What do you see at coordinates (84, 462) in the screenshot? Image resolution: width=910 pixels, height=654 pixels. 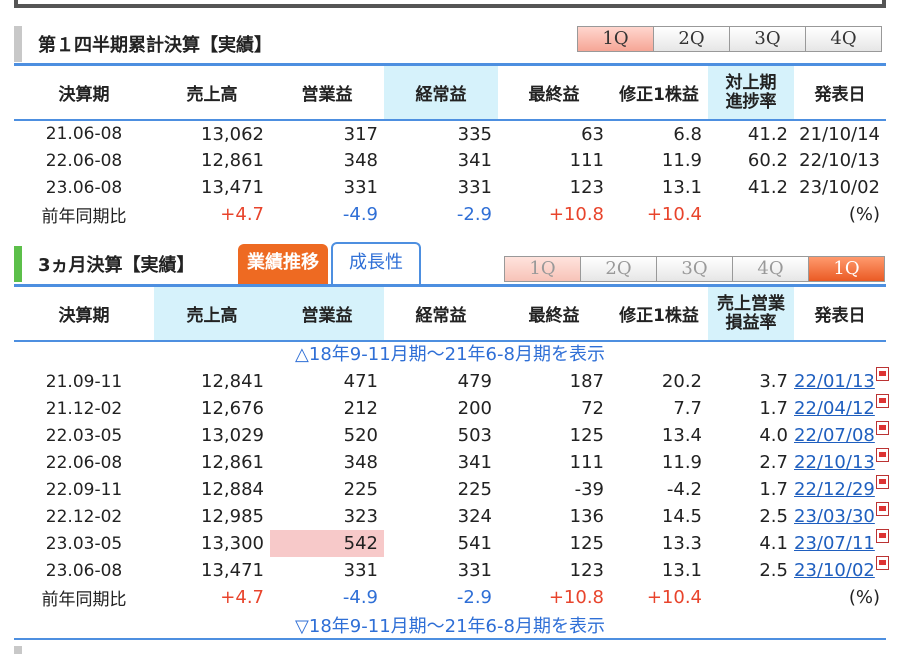 I see `table-cell: 22.06-08` at bounding box center [84, 462].